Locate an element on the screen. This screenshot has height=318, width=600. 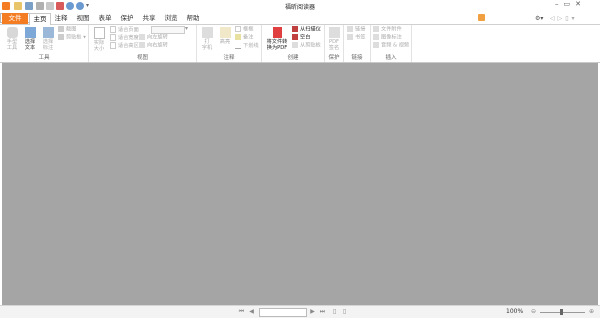
email-icon is located at coordinates (50, 6).